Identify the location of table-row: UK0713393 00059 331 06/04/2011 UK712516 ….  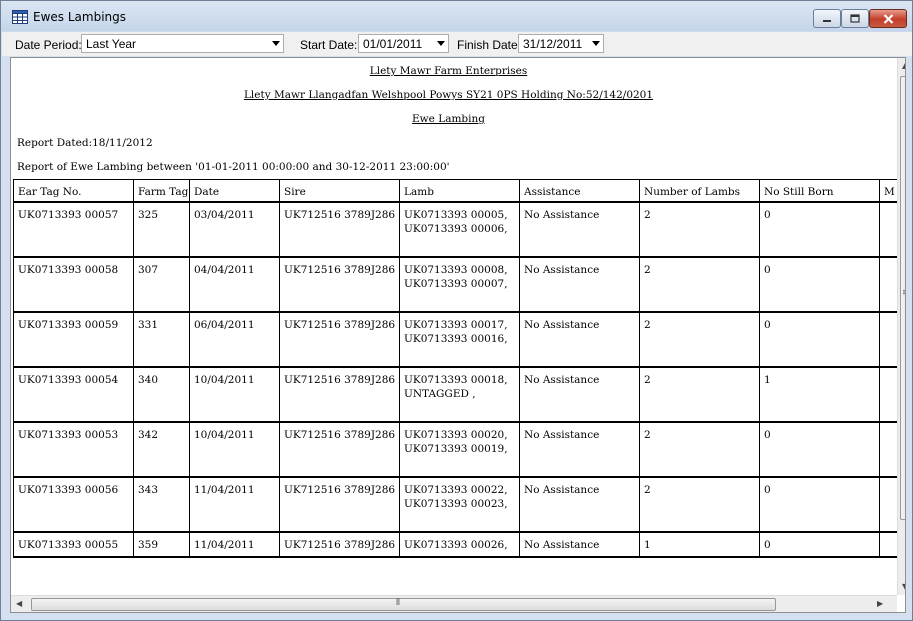
(459, 339).